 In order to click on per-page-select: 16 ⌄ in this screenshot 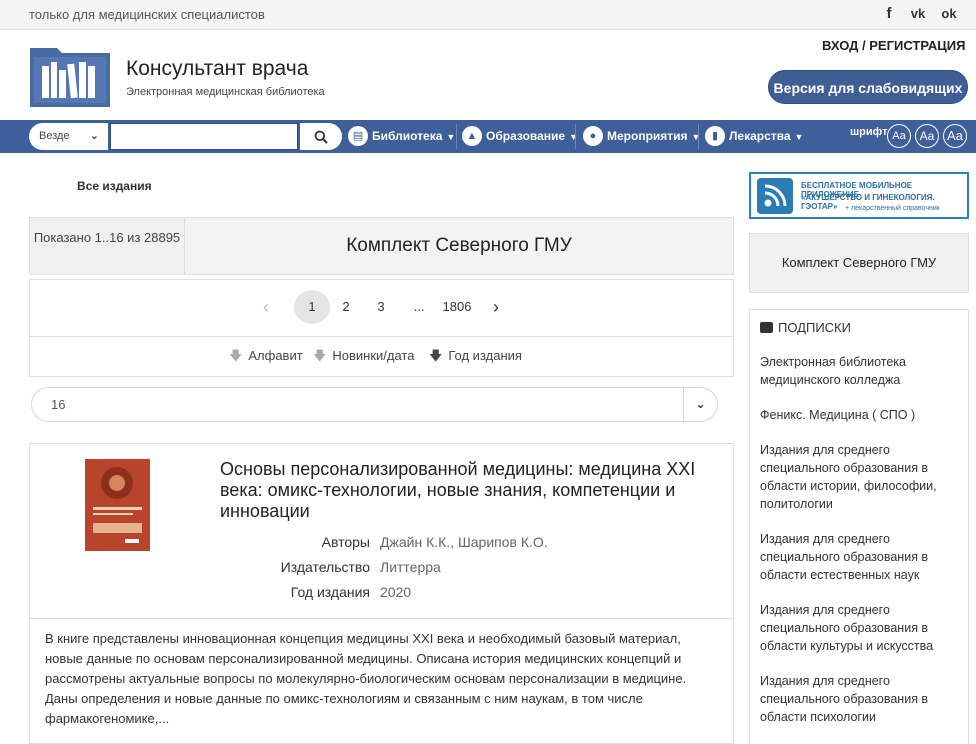, I will do `click(374, 404)`.